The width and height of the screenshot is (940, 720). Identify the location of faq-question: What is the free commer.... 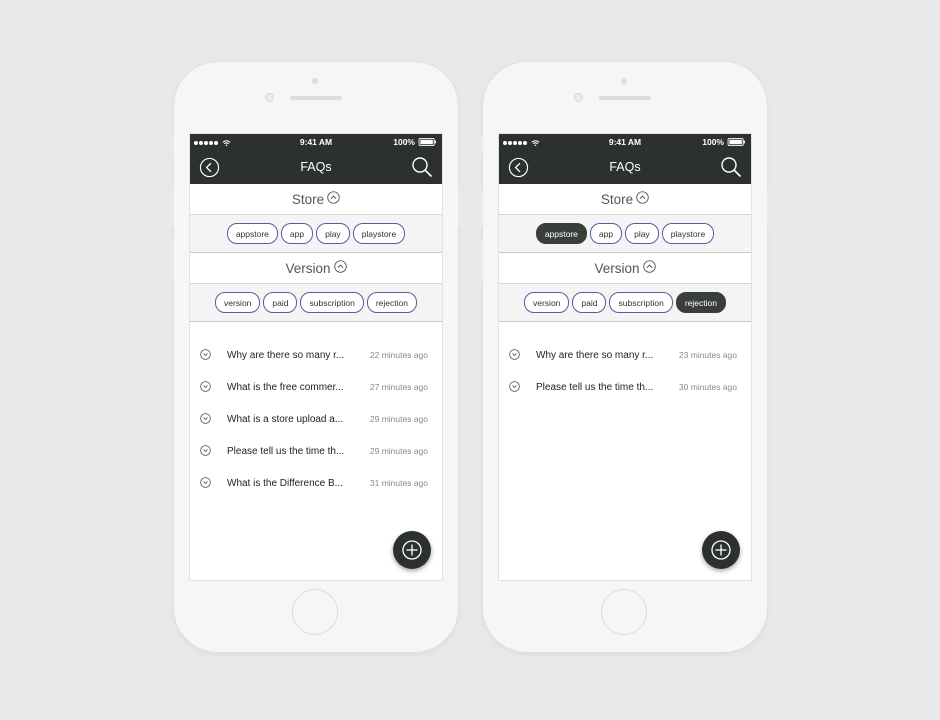
(285, 387).